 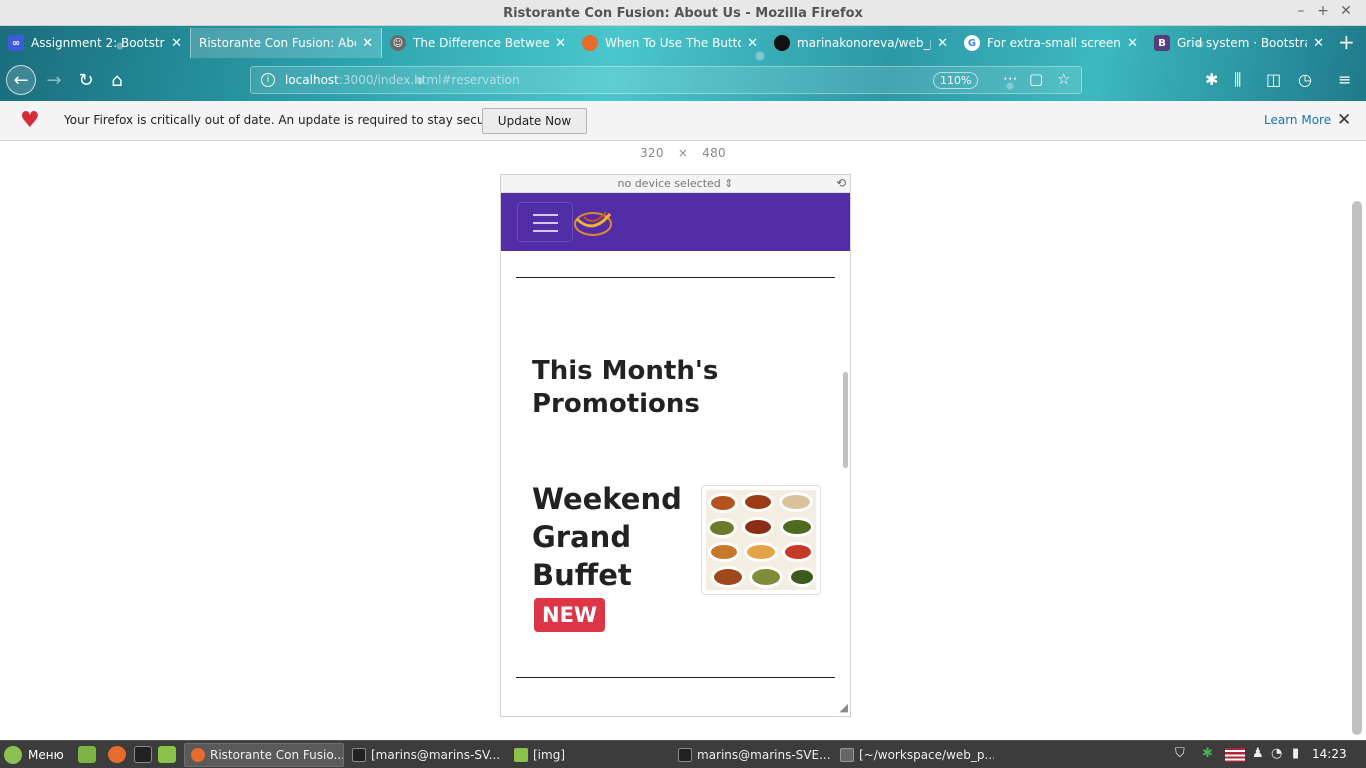 I want to click on tab-bootstrap: B Grid system · Bootstrap ✕, so click(x=1239, y=43).